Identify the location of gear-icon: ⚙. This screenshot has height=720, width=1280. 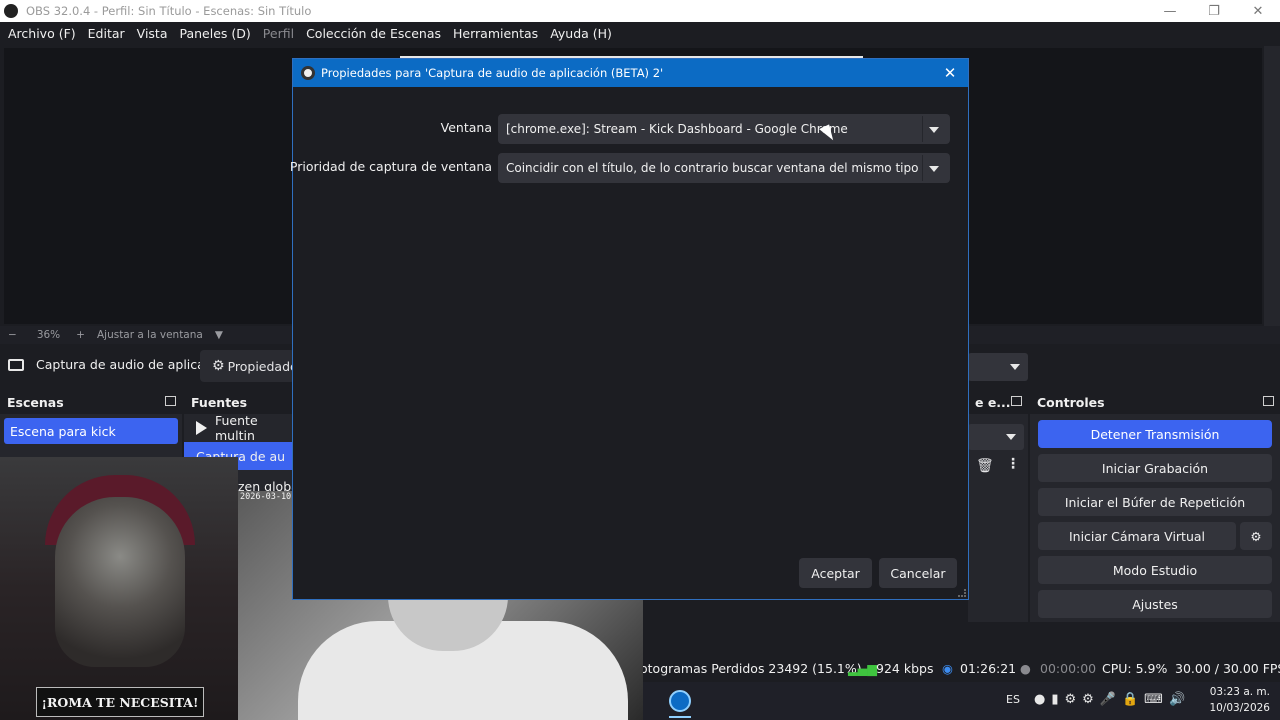
(218, 366).